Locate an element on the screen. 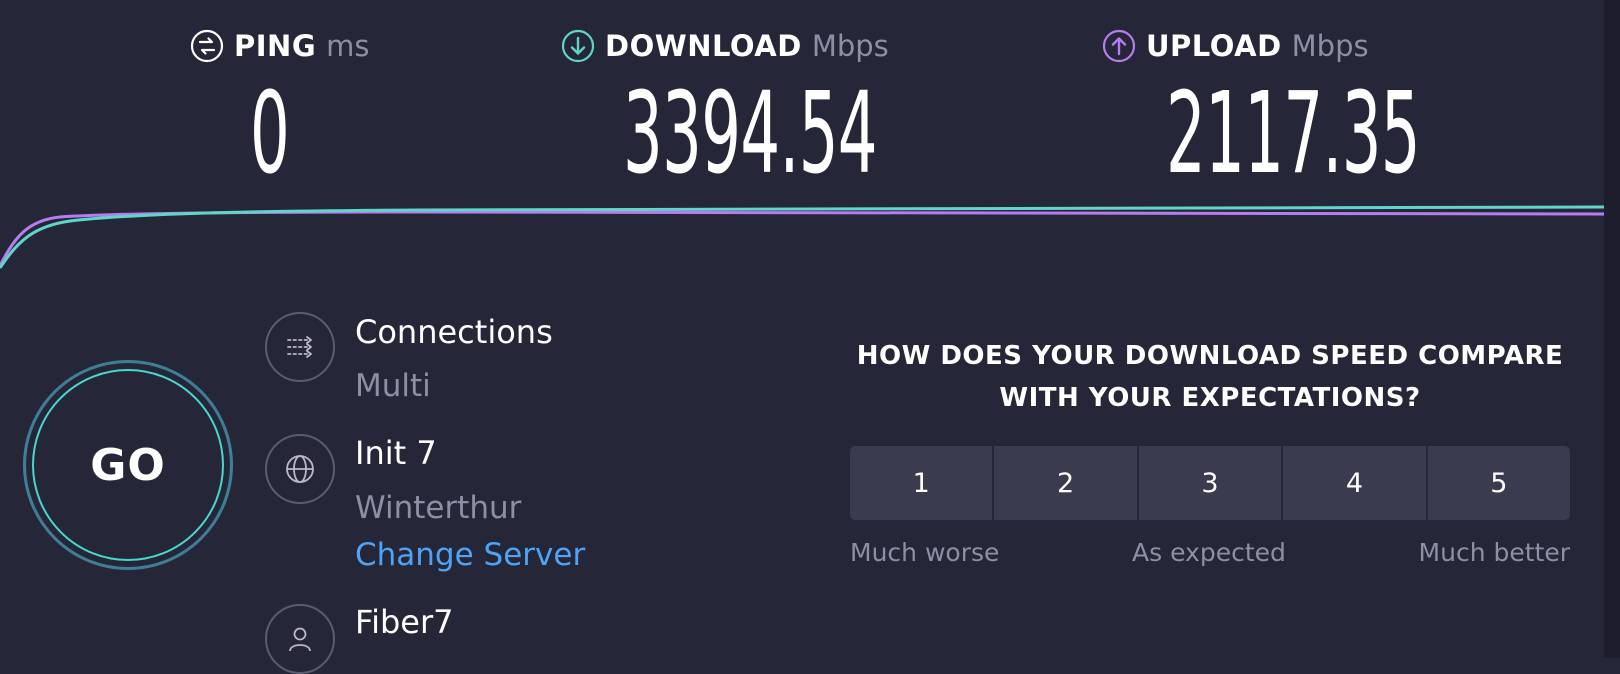  rating-button-1: 1 is located at coordinates (922, 483).